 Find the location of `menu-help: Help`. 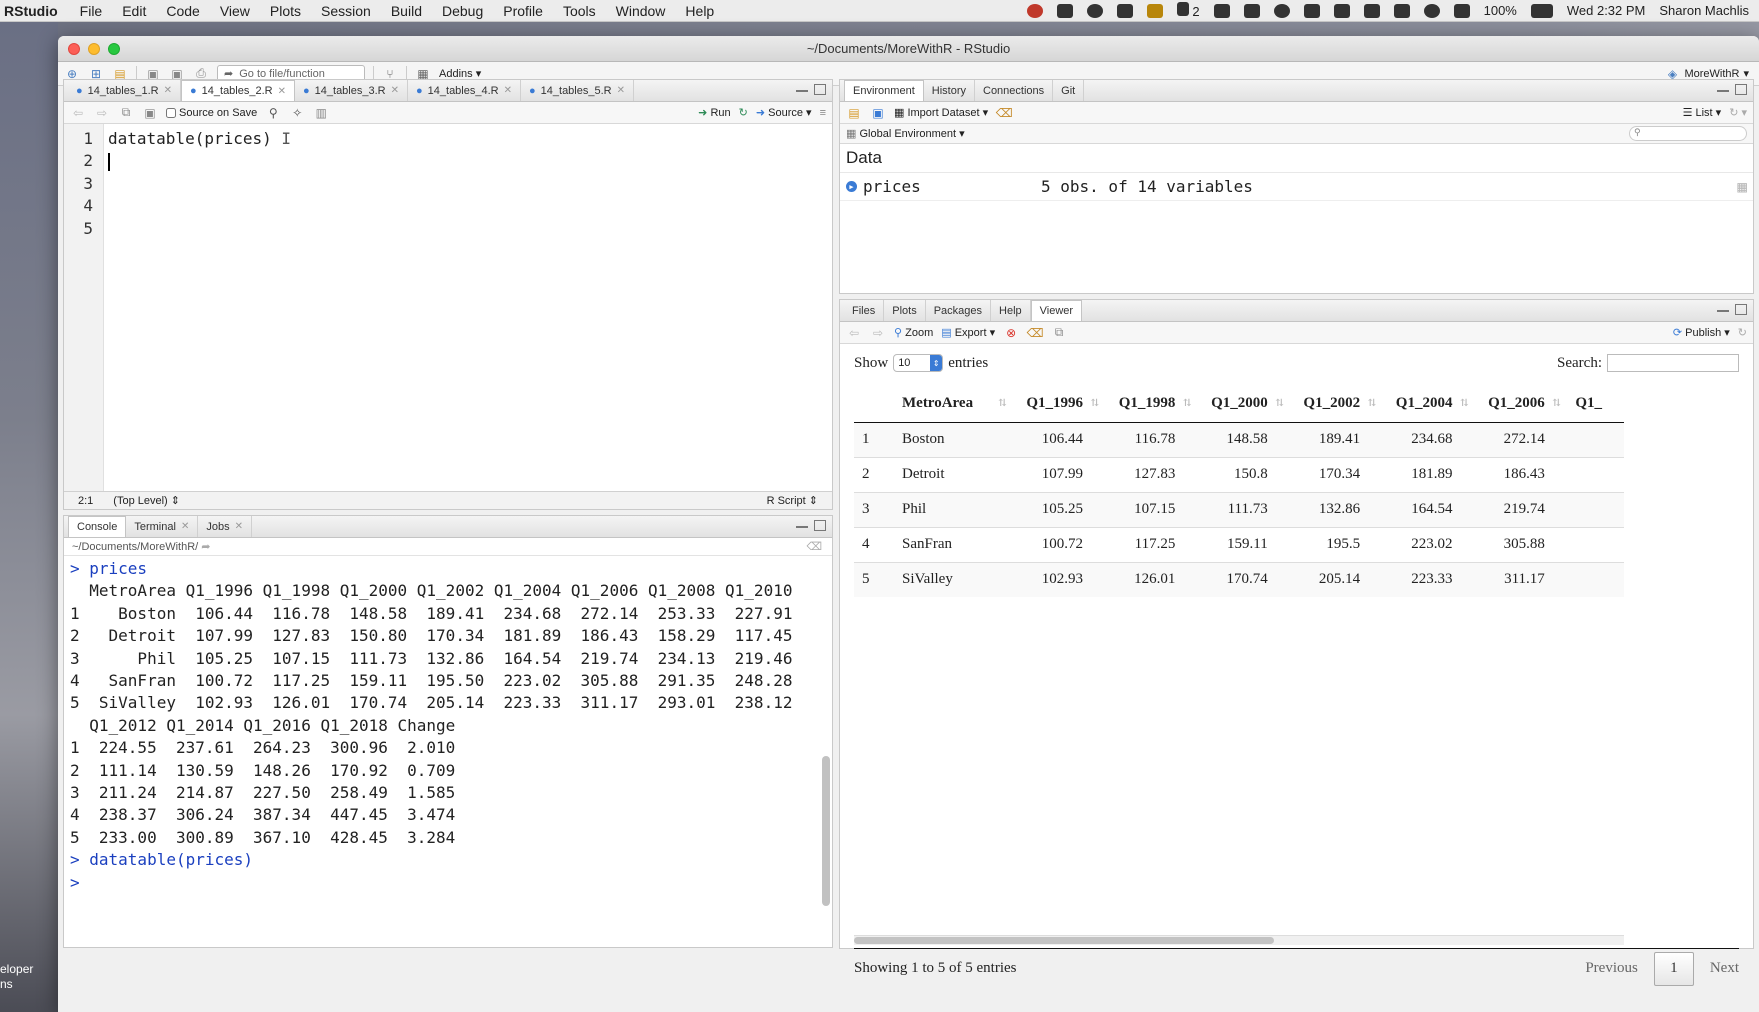

menu-help: Help is located at coordinates (699, 11).